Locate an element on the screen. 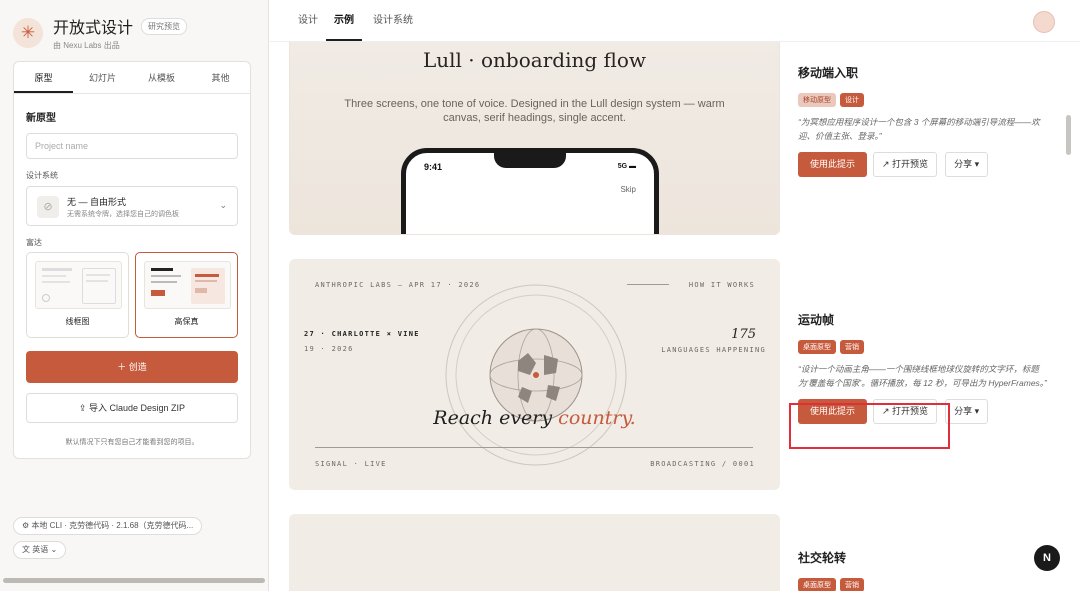  brand: ✳ 开放式设计 研究预览 由 Nexu Labs 出品 is located at coordinates (100, 32).